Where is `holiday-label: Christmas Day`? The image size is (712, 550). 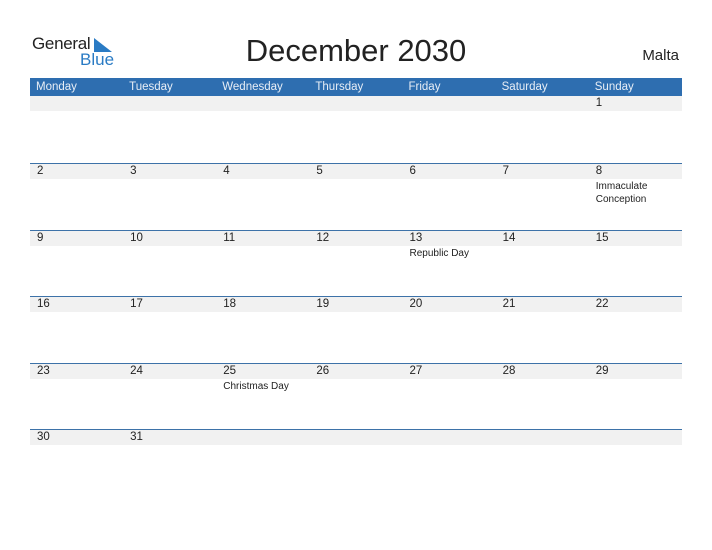 holiday-label: Christmas Day is located at coordinates (256, 386).